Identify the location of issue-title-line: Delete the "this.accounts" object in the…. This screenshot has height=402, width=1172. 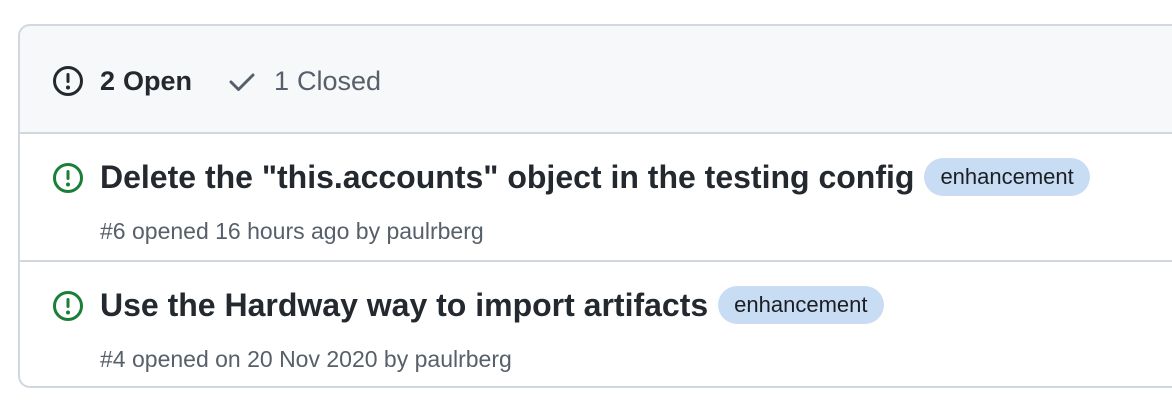
(595, 177).